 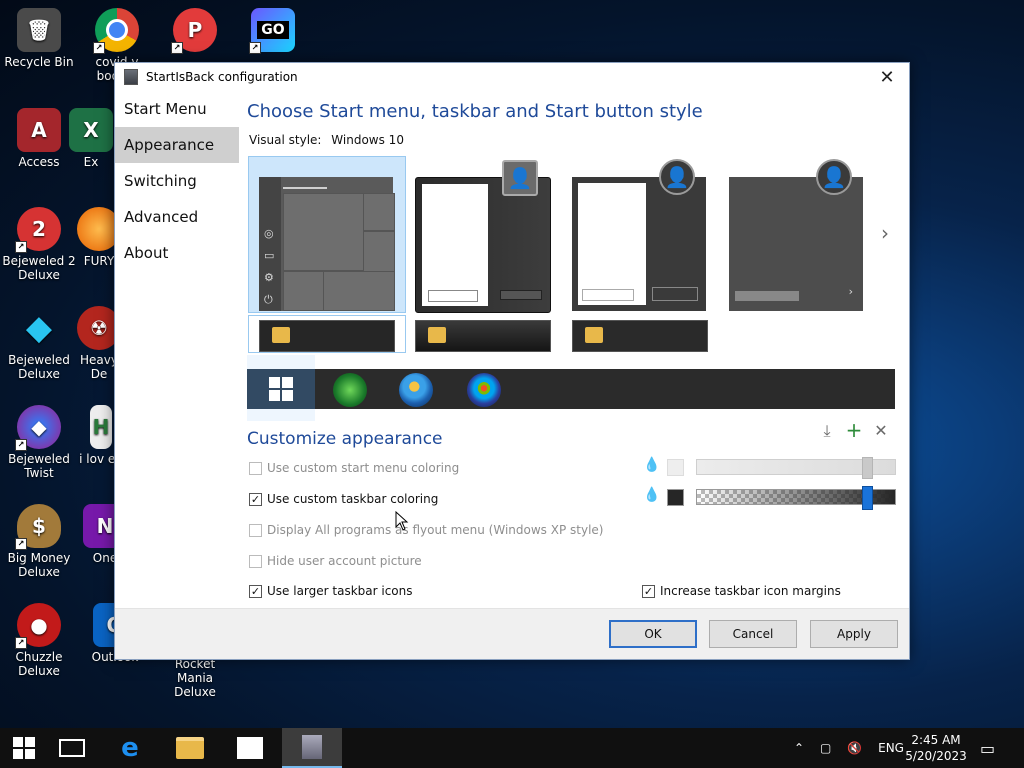 I want to click on desktop-icon-label: Bejeweled Deluxe, so click(x=39, y=367).